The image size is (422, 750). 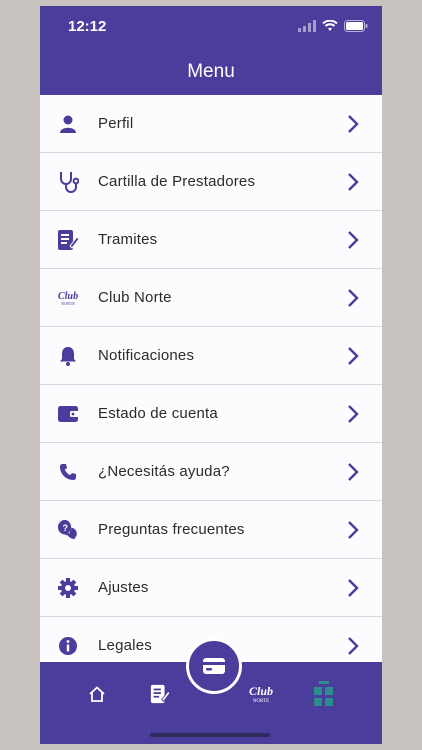 I want to click on wallet-icon, so click(x=68, y=414).